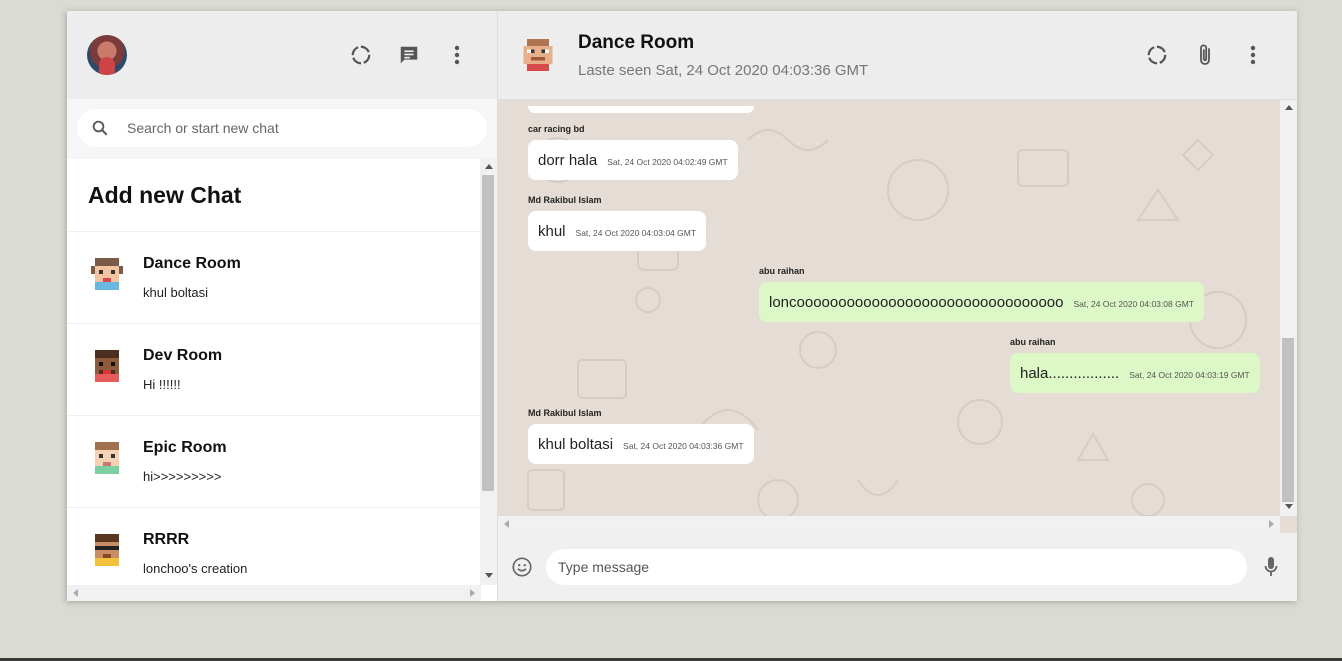 The width and height of the screenshot is (1342, 661). Describe the element at coordinates (1157, 55) in the screenshot. I see `search-messages-icon` at that location.